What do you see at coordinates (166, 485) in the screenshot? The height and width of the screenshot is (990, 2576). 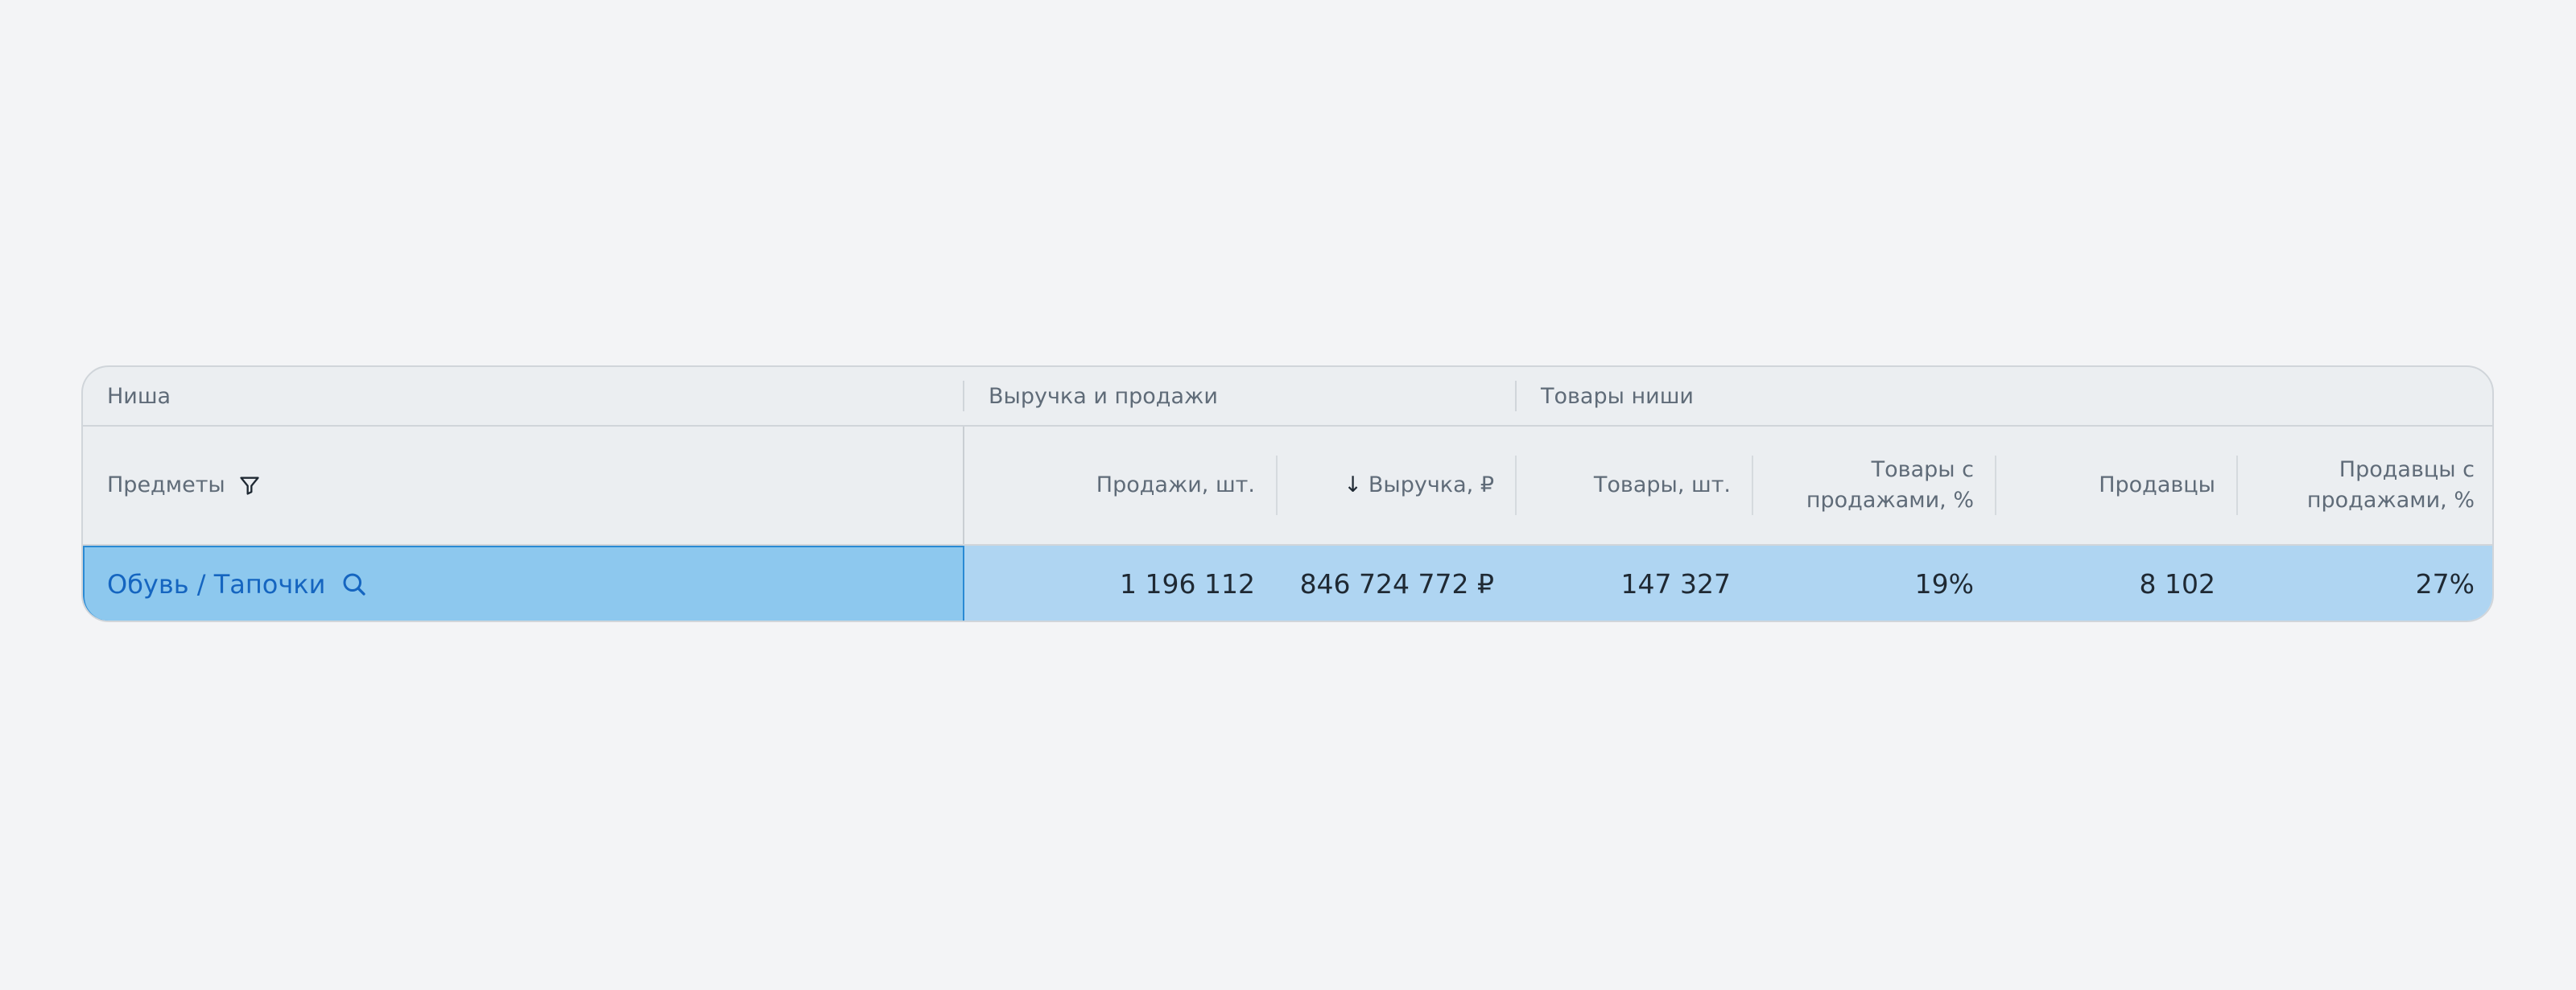 I see `column-header-subjects-label: Предметы` at bounding box center [166, 485].